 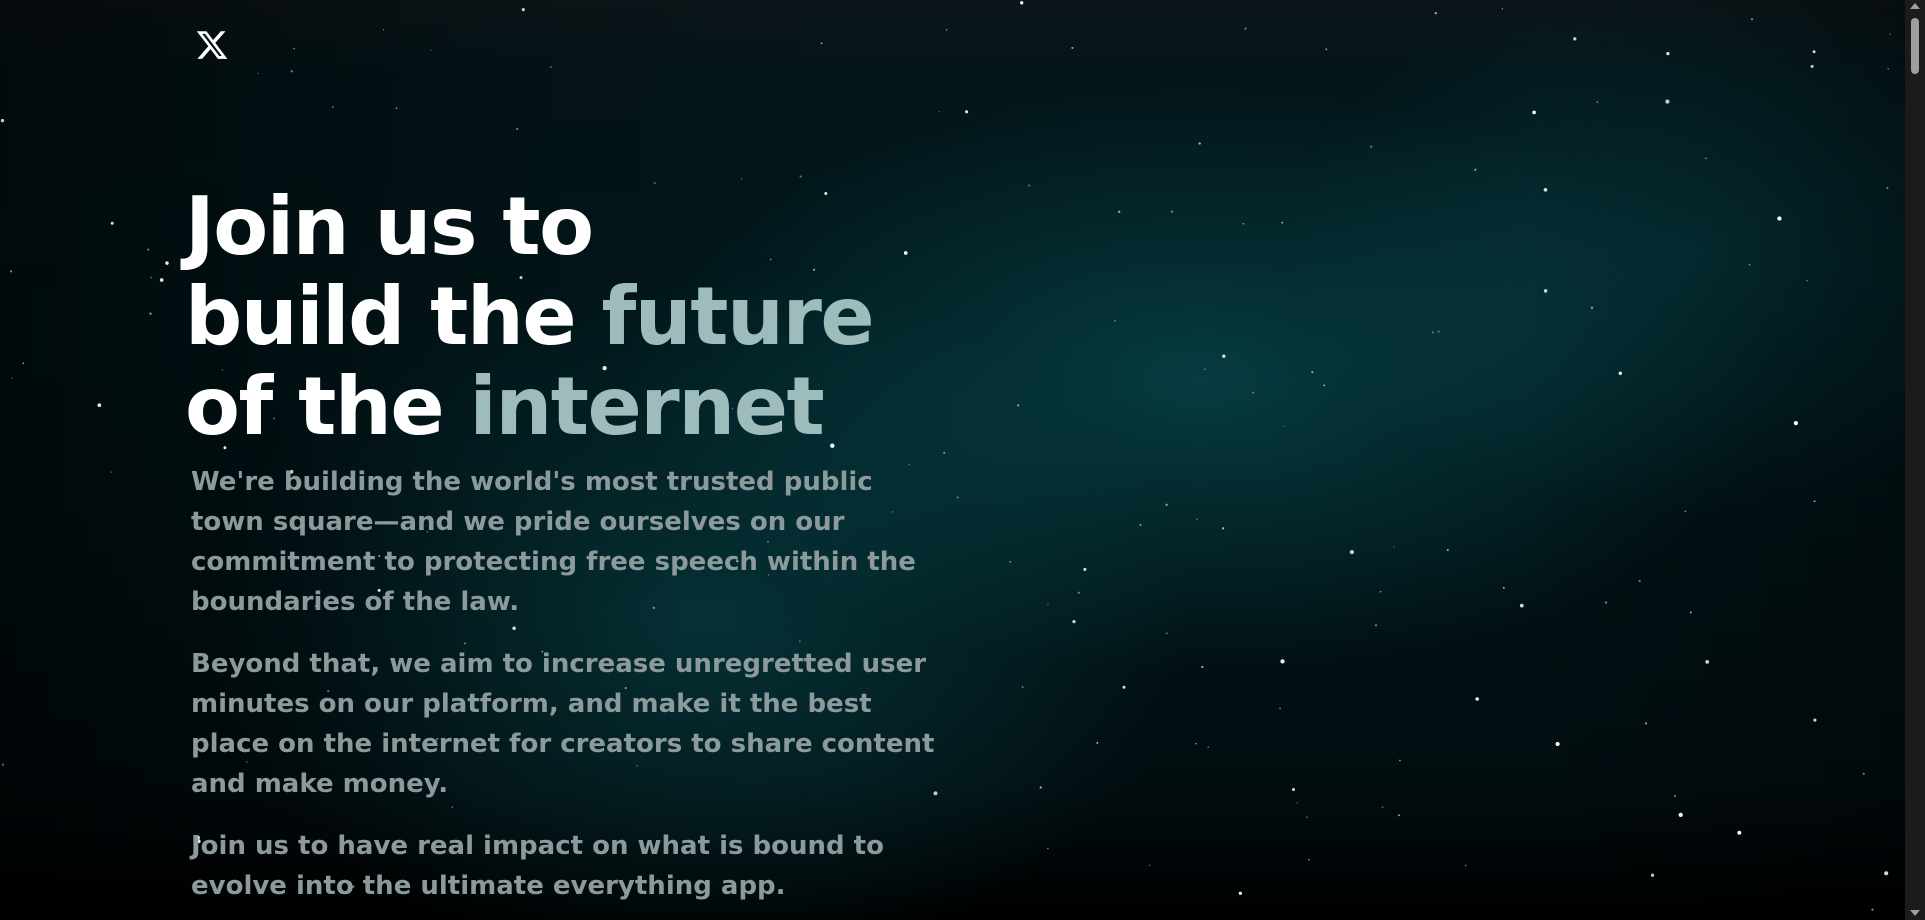 What do you see at coordinates (212, 45) in the screenshot?
I see `x-logo-icon` at bounding box center [212, 45].